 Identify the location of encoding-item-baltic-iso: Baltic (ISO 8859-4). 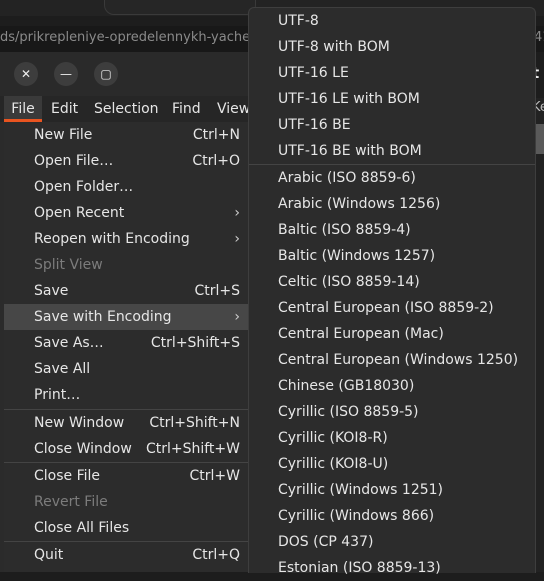
(392, 230).